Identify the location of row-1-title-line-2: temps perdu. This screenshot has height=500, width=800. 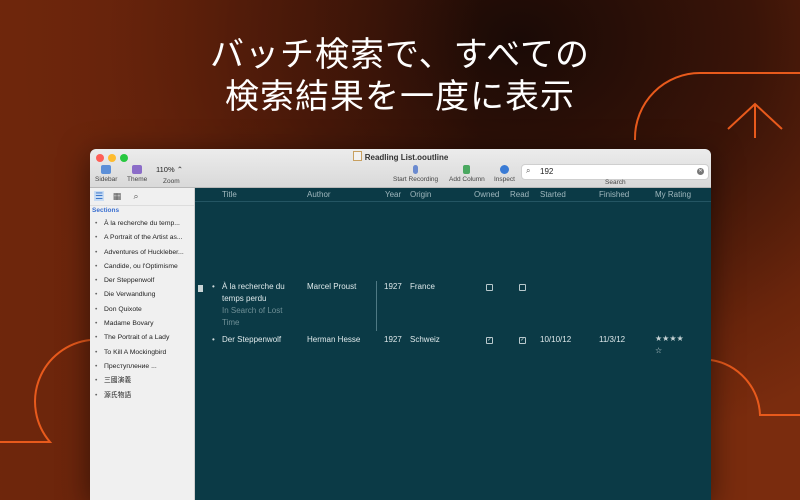
(244, 298).